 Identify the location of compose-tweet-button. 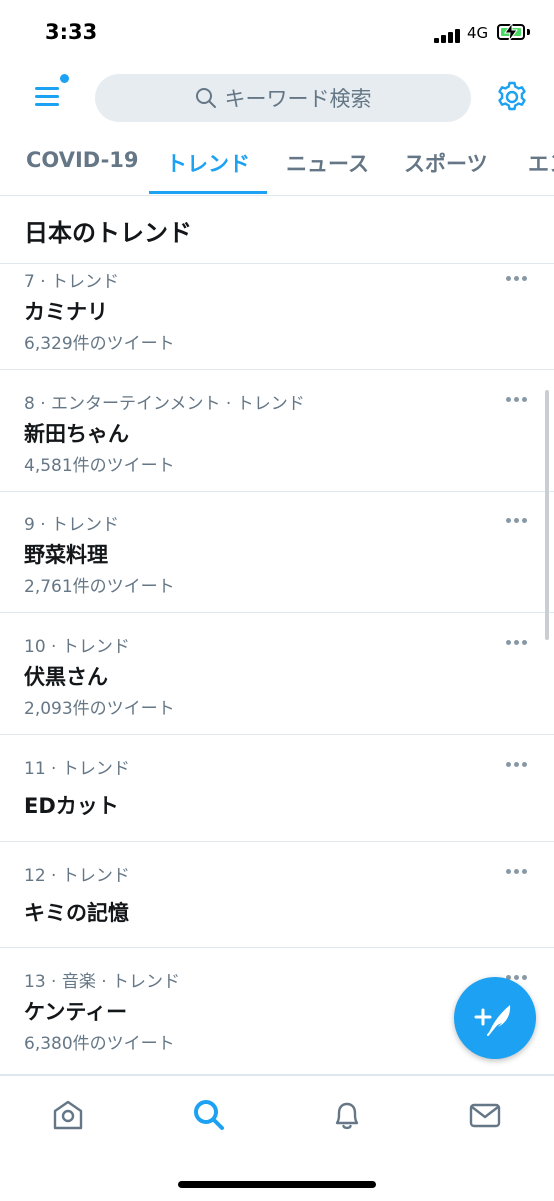
(495, 1018).